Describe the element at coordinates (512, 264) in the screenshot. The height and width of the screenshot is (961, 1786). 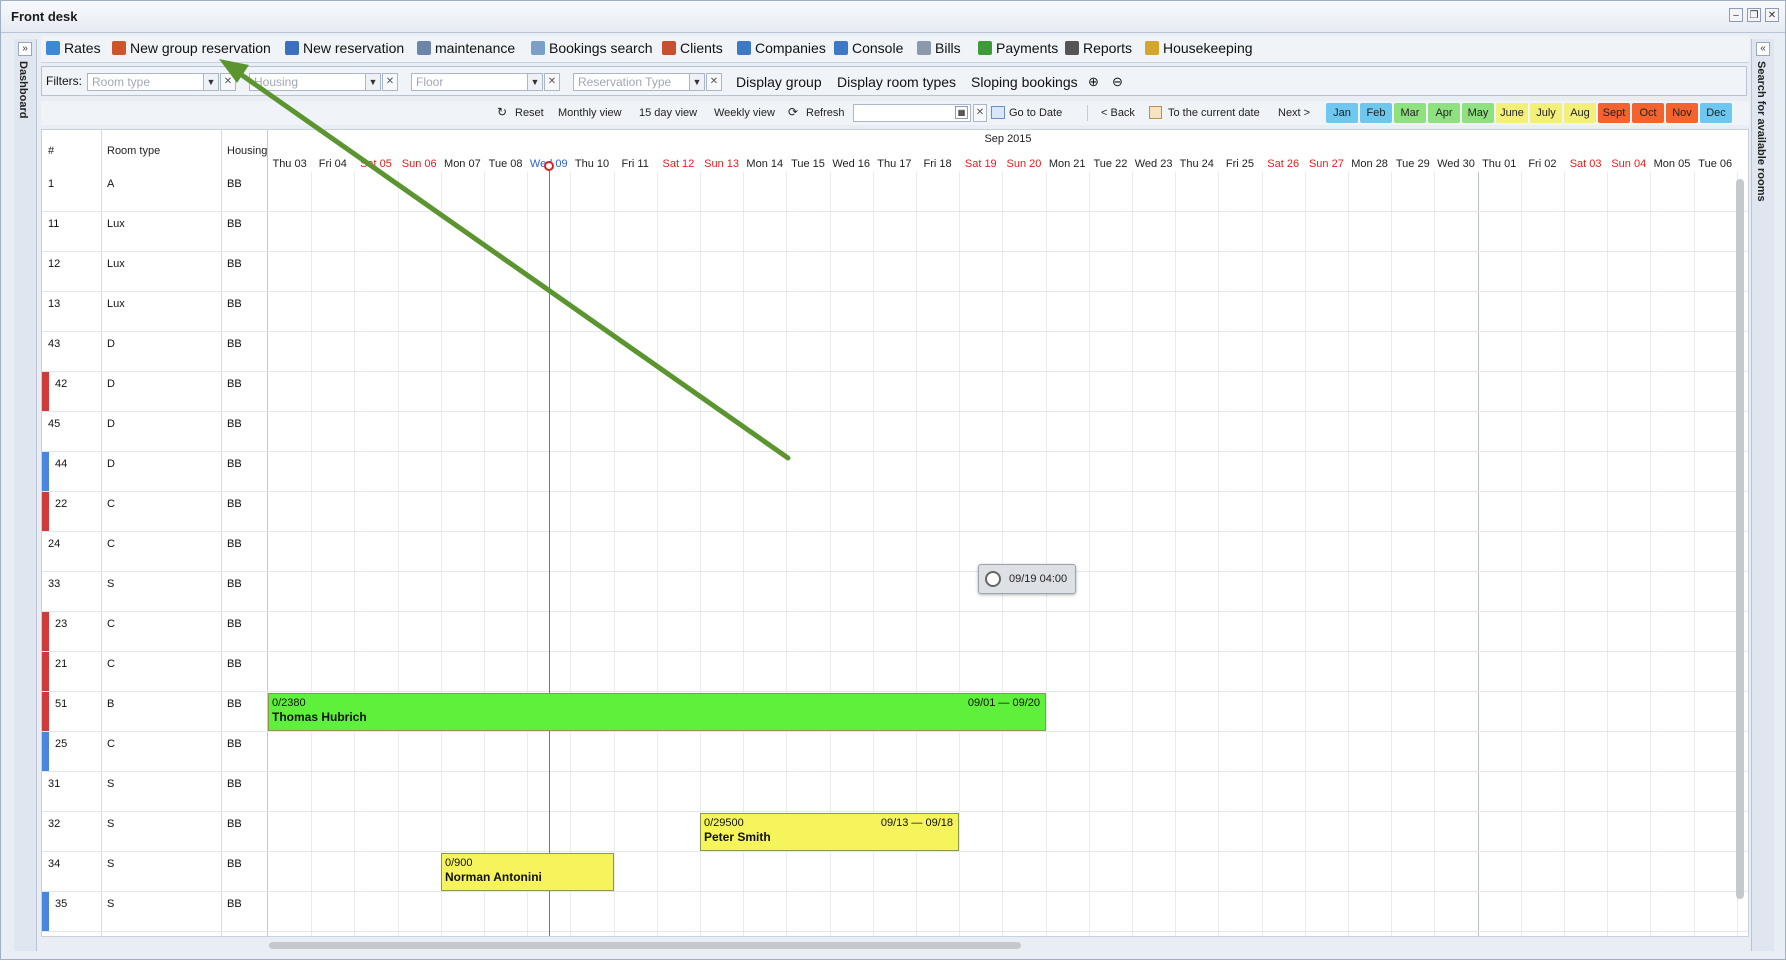
I see `arrow-shaft` at that location.